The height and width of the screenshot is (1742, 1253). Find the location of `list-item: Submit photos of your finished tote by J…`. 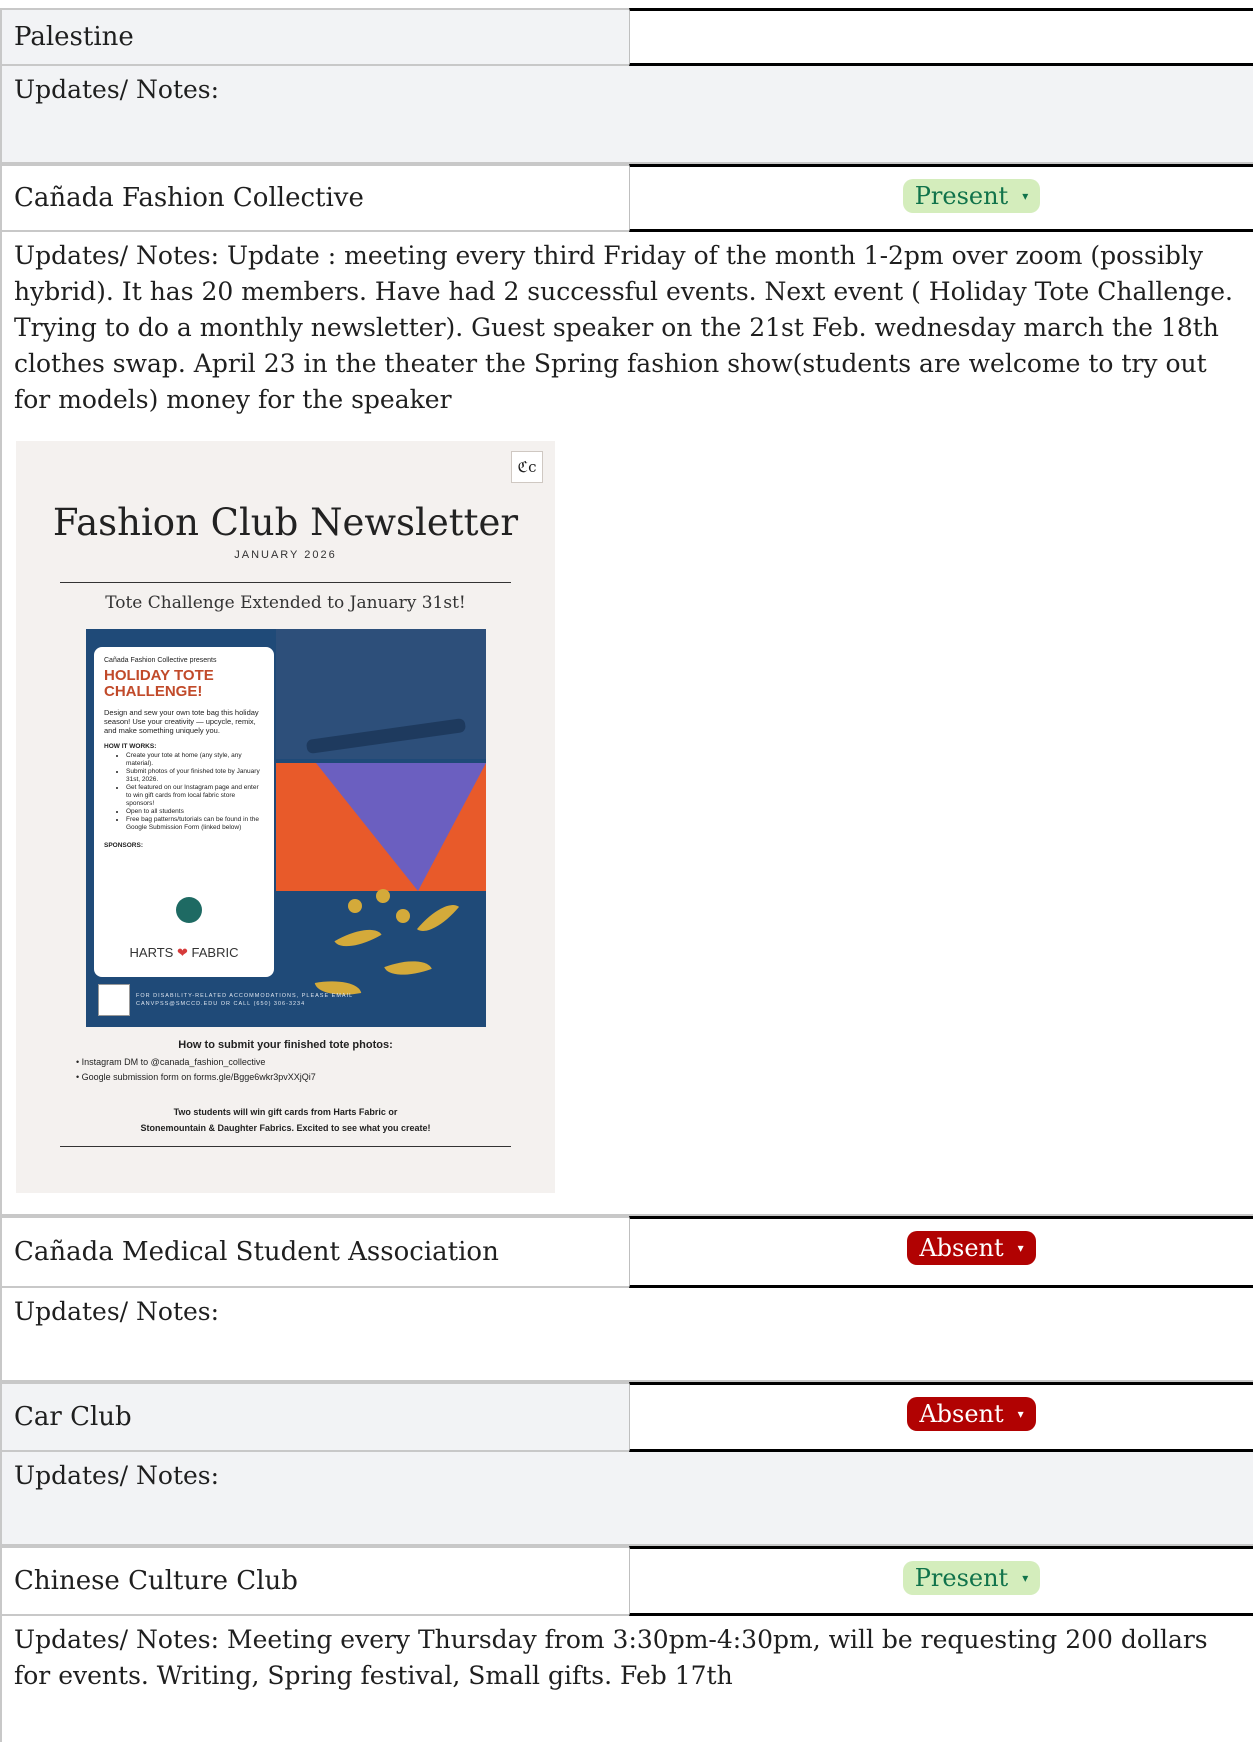

list-item: Submit photos of your finished tote by J… is located at coordinates (195, 776).